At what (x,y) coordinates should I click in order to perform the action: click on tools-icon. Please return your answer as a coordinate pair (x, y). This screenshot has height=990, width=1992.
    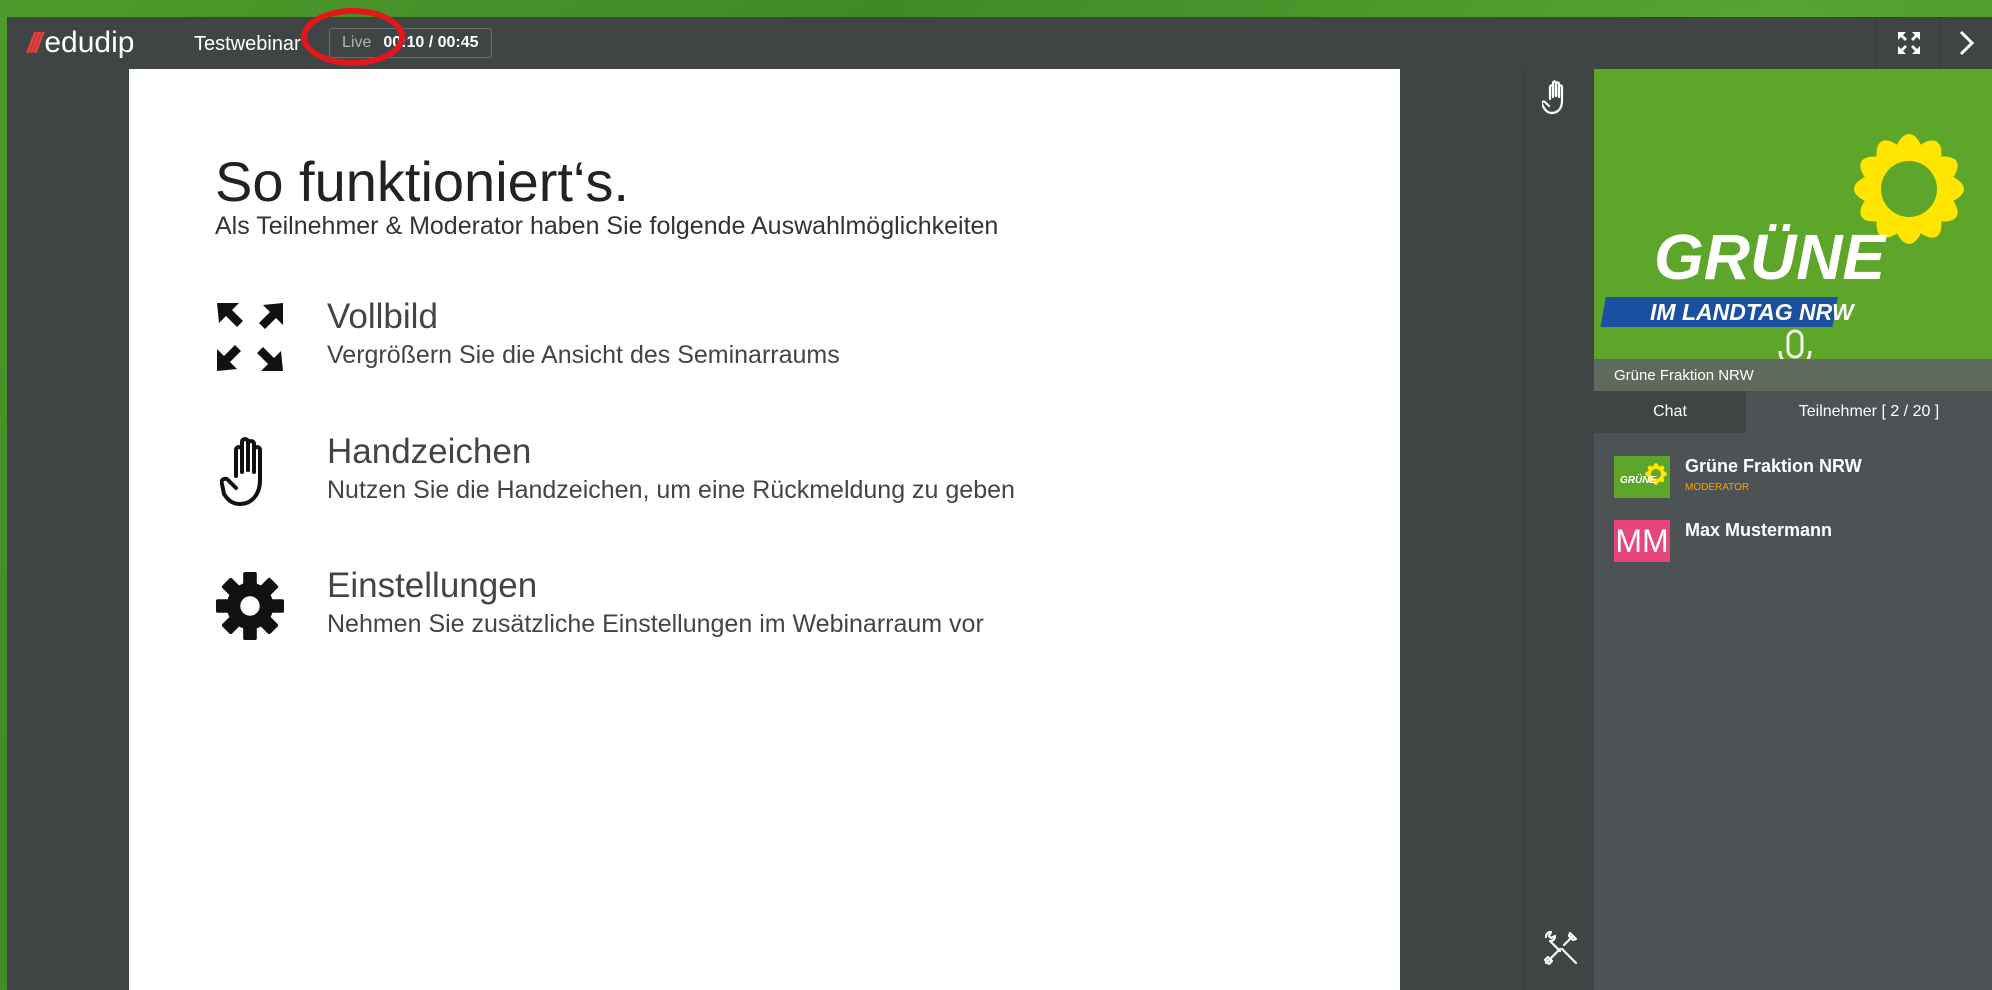
    Looking at the image, I should click on (1560, 948).